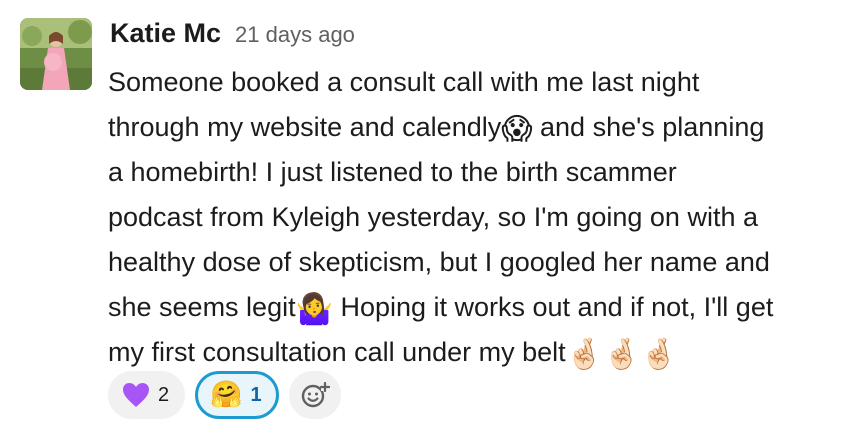 Image resolution: width=856 pixels, height=434 pixels. I want to click on add-reaction-icon, so click(315, 394).